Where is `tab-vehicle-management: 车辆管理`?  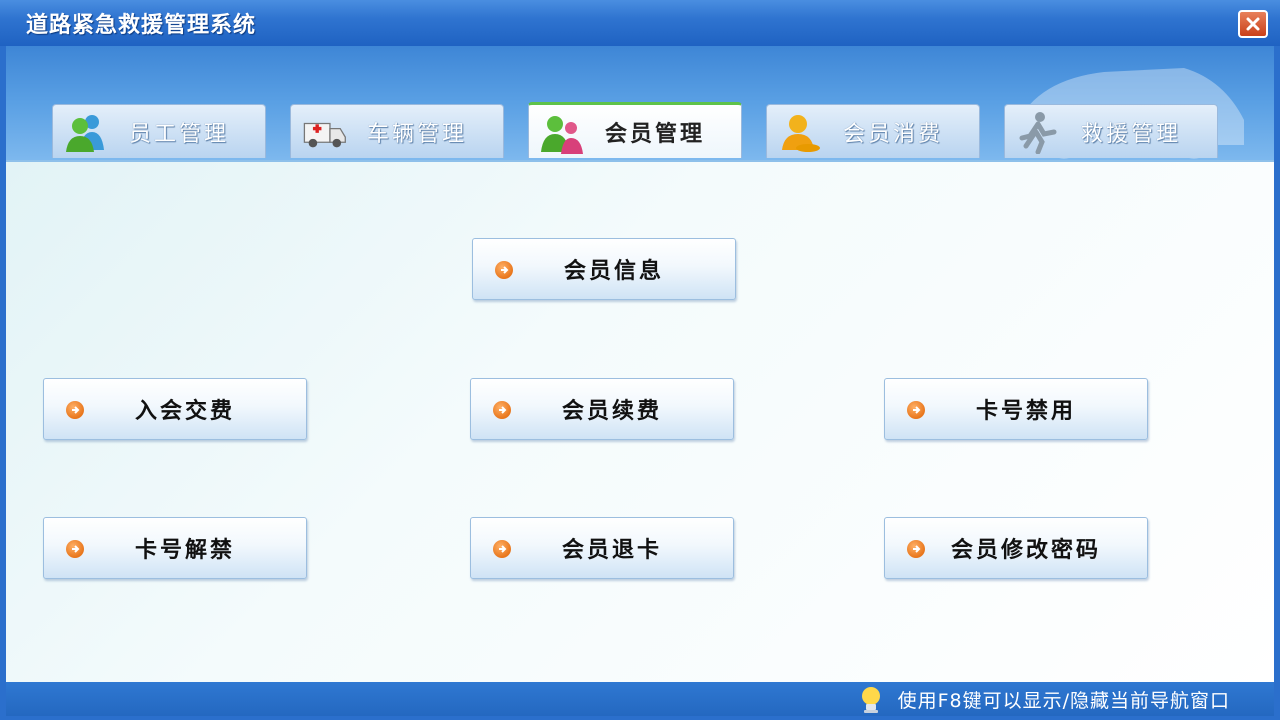 tab-vehicle-management: 车辆管理 is located at coordinates (397, 131).